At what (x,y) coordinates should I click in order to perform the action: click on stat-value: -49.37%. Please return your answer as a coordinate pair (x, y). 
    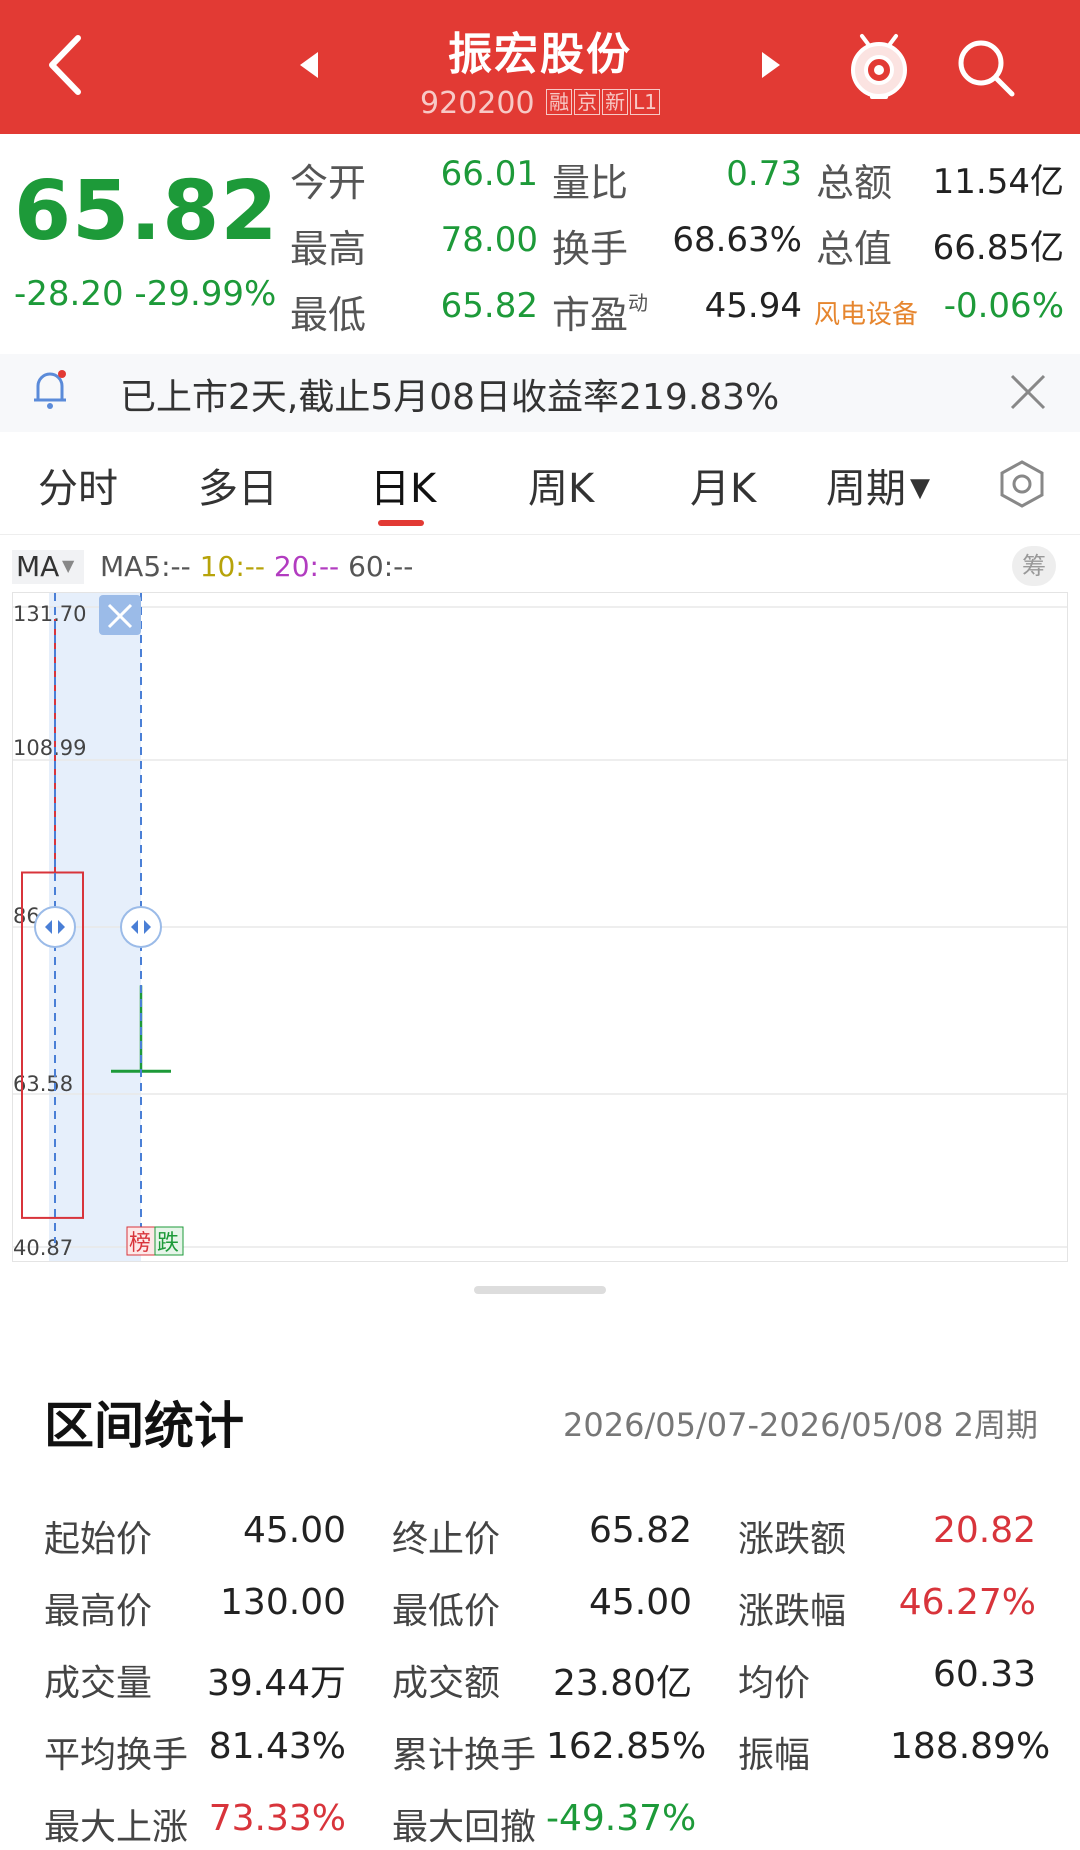
    Looking at the image, I should click on (621, 1818).